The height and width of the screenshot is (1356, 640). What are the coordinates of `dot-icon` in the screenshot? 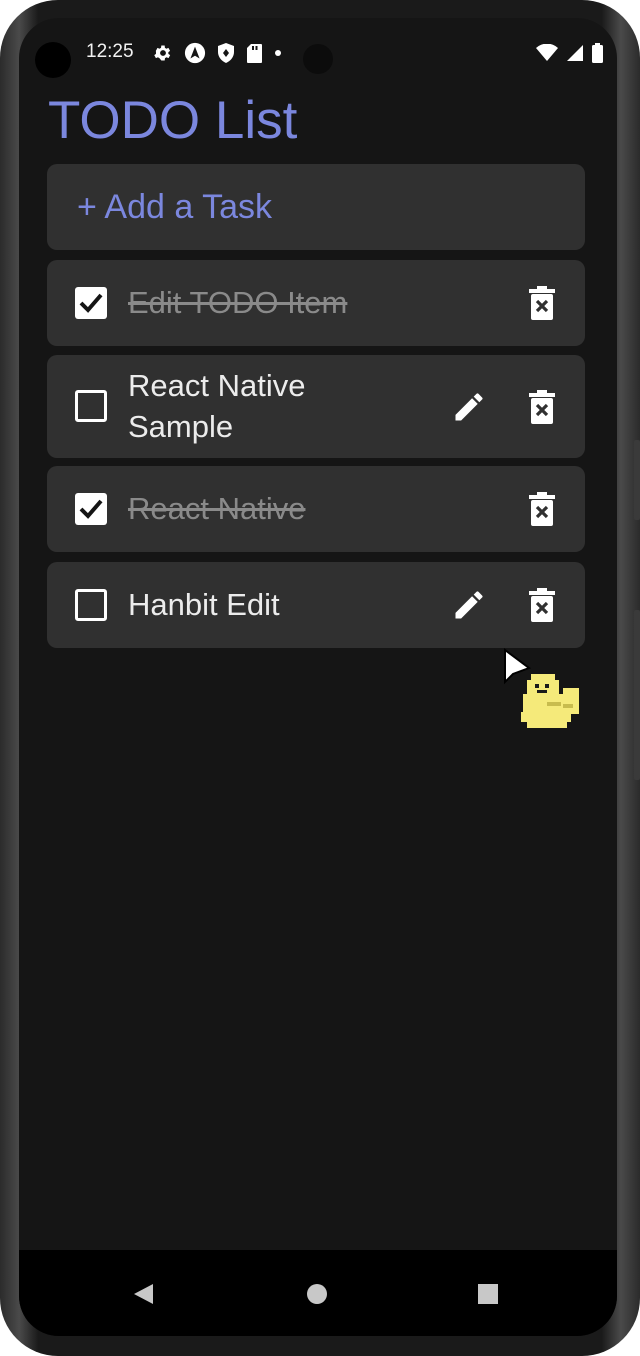 It's located at (278, 53).